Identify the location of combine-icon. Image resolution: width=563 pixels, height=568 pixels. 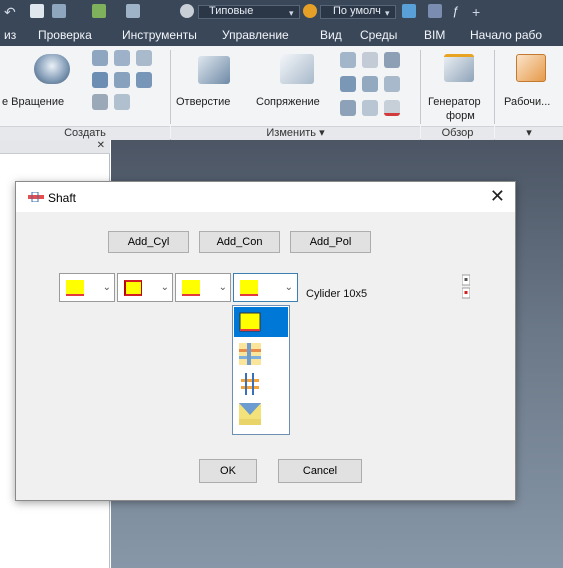
(392, 84).